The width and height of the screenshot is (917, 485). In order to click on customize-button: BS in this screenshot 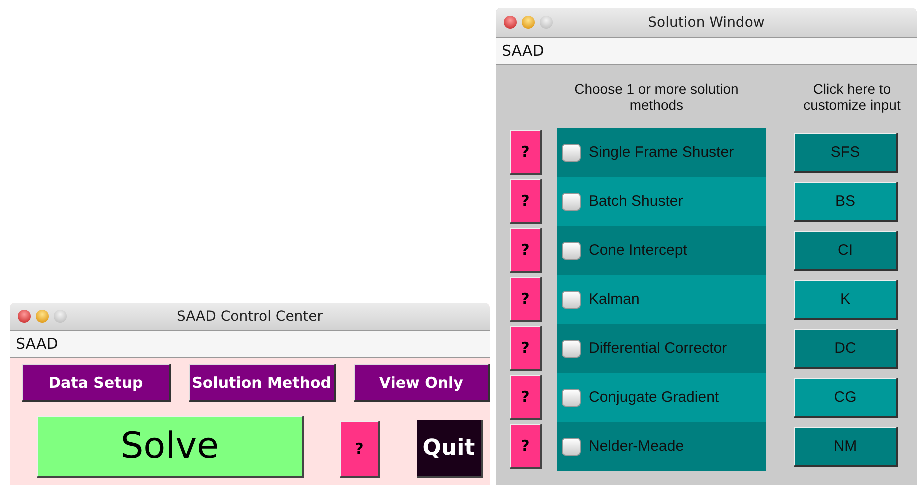, I will do `click(846, 202)`.